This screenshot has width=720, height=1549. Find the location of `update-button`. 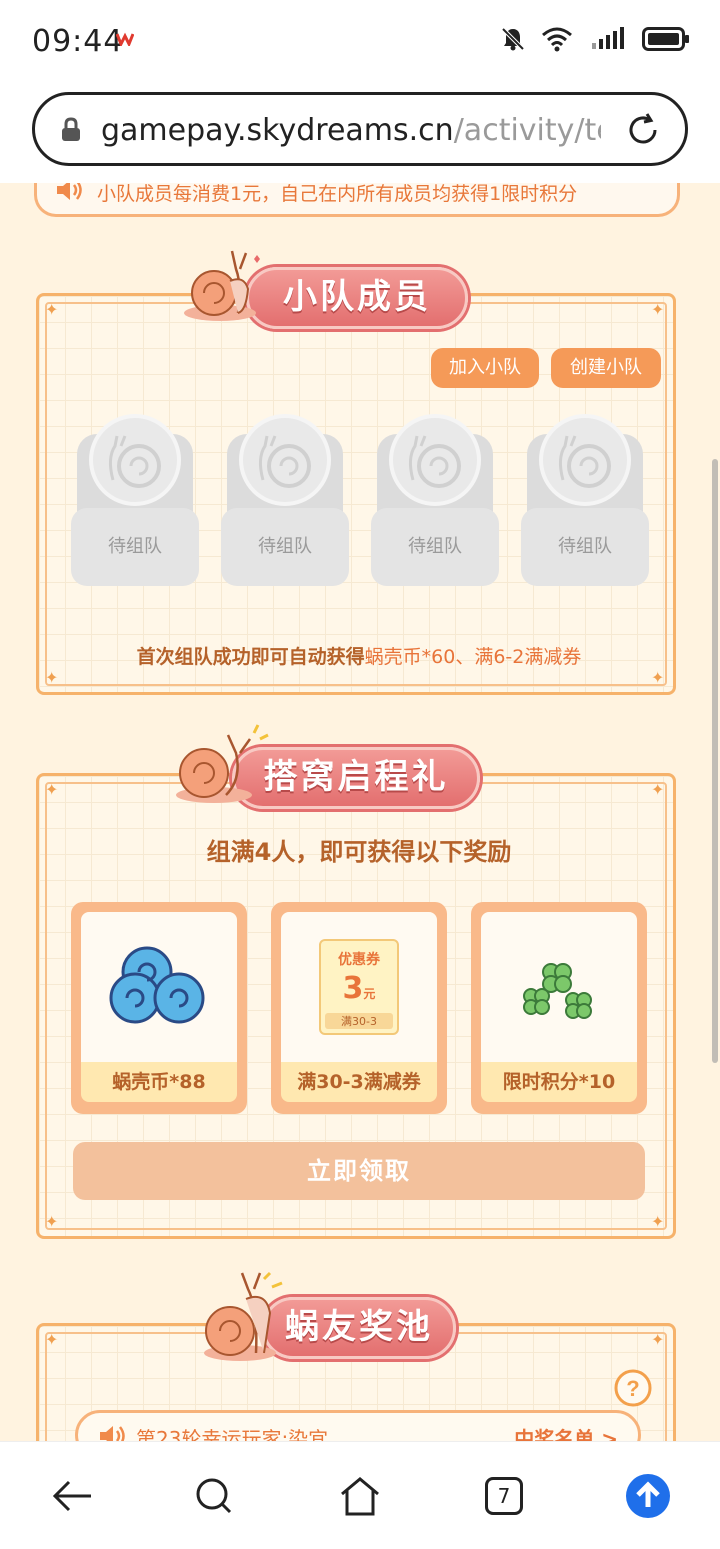

update-button is located at coordinates (648, 1496).